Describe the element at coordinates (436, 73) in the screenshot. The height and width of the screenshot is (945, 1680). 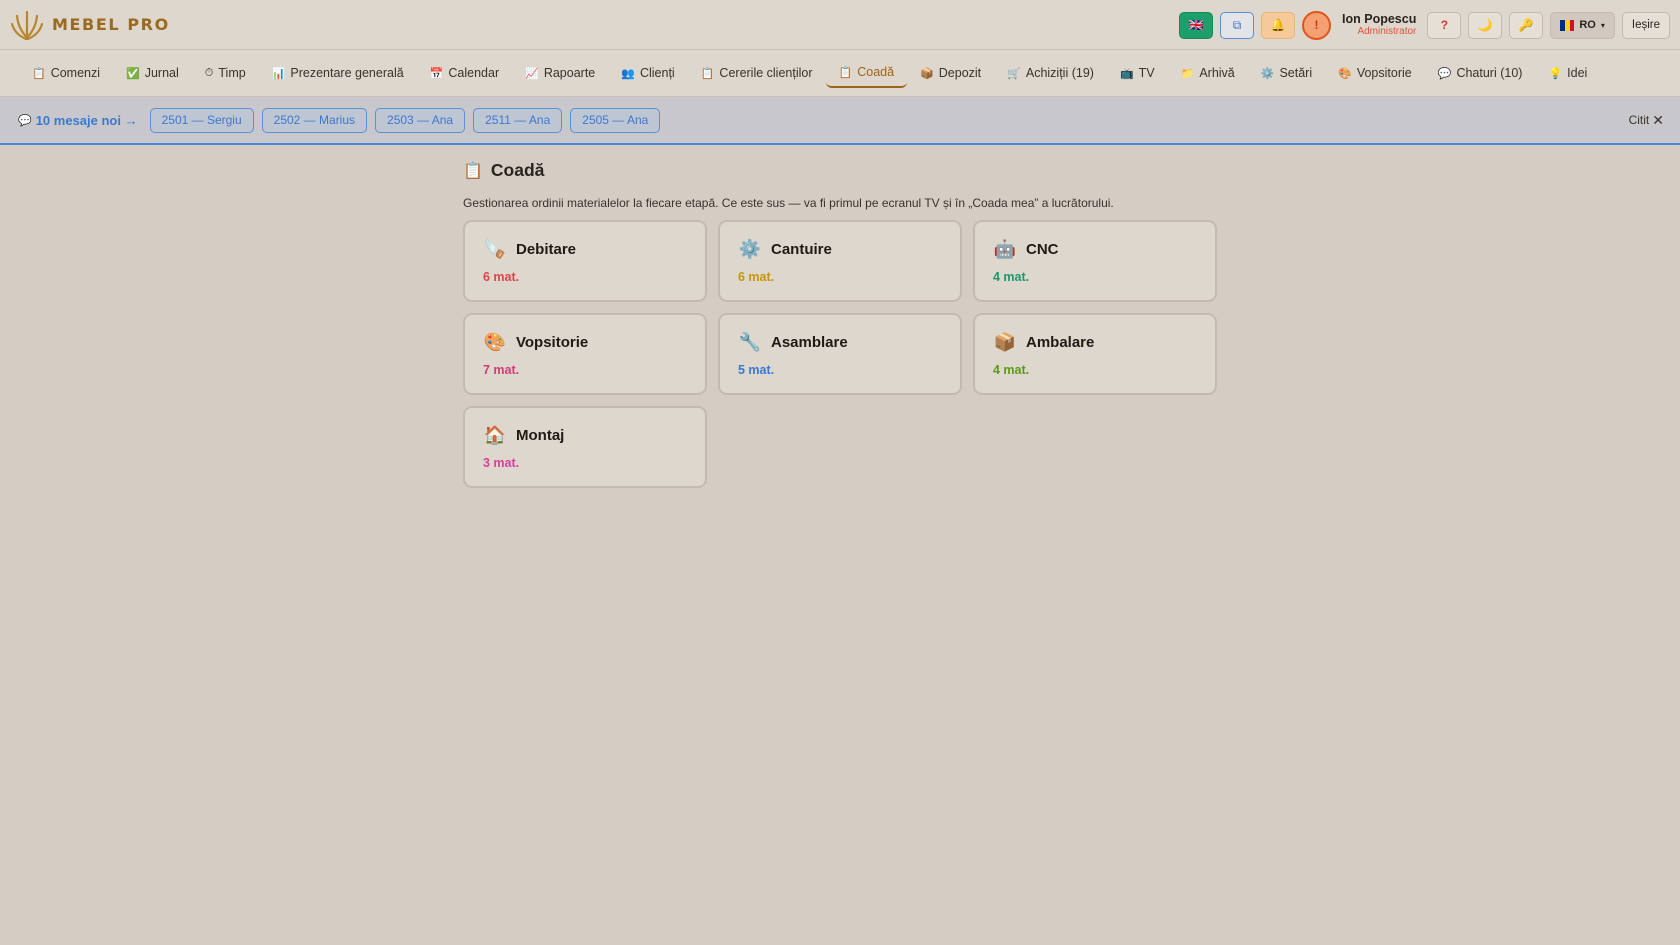
I see `calendar-icon: 📅` at that location.